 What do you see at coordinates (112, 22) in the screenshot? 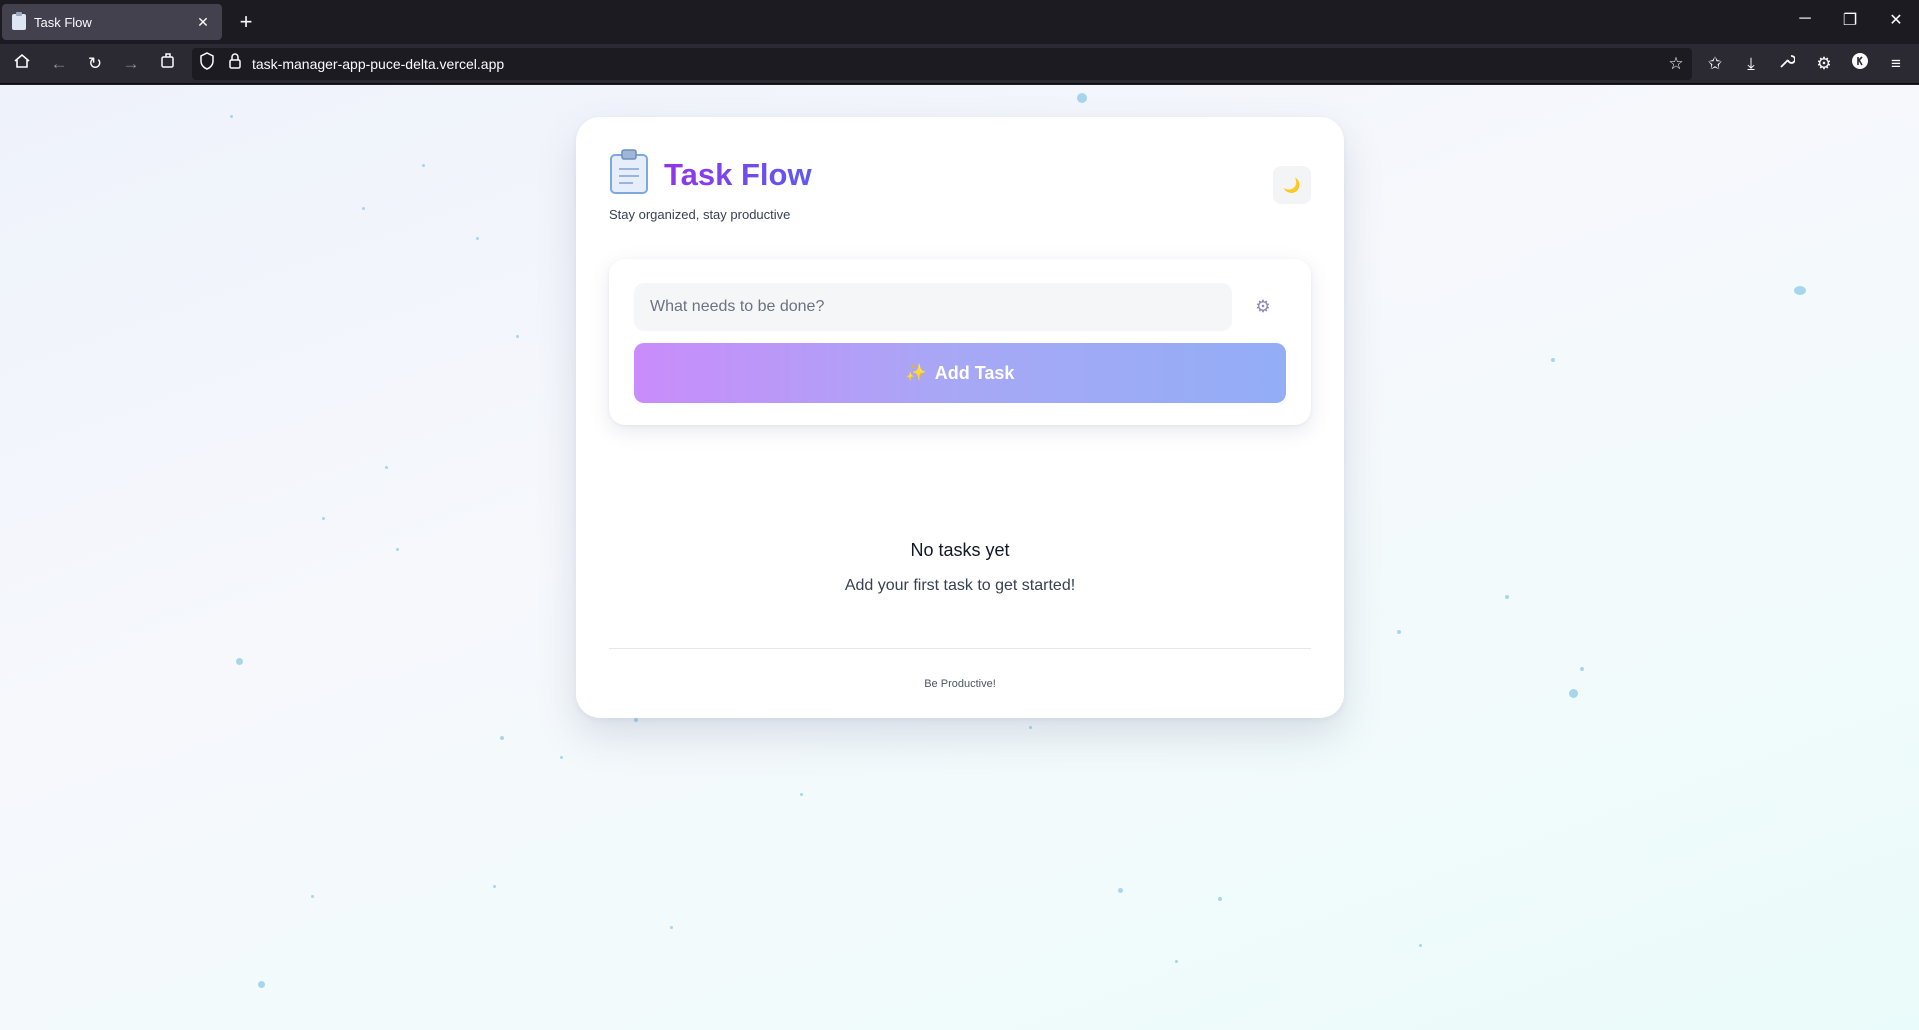
I see `browser-tab: Task Flow ✕` at bounding box center [112, 22].